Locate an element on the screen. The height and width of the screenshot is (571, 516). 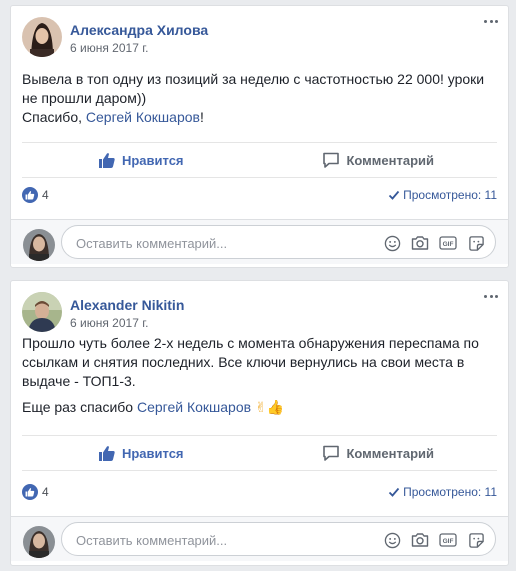
emoji: ✌👍 is located at coordinates (269, 407).